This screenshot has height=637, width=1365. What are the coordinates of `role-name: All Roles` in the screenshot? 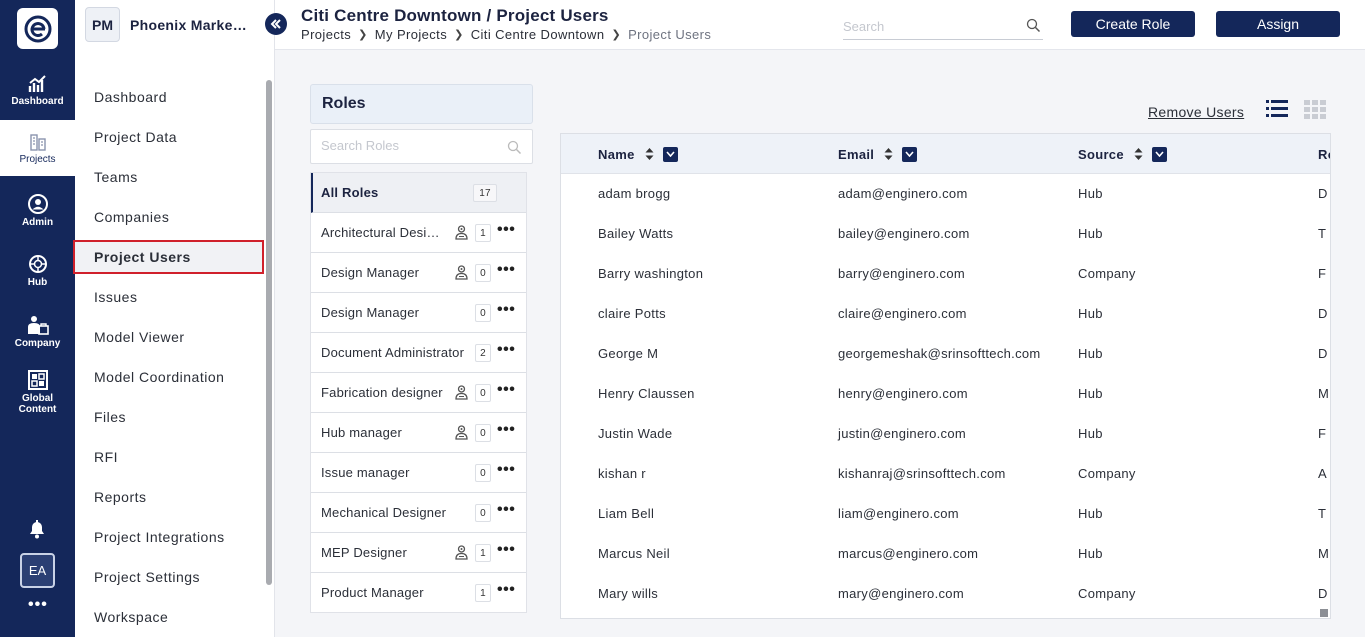 It's located at (350, 192).